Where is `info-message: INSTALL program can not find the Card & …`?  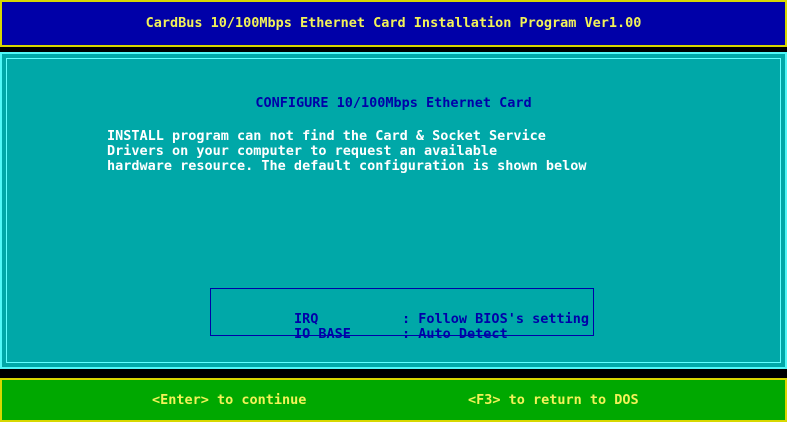 info-message: INSTALL program can not find the Card & … is located at coordinates (347, 151).